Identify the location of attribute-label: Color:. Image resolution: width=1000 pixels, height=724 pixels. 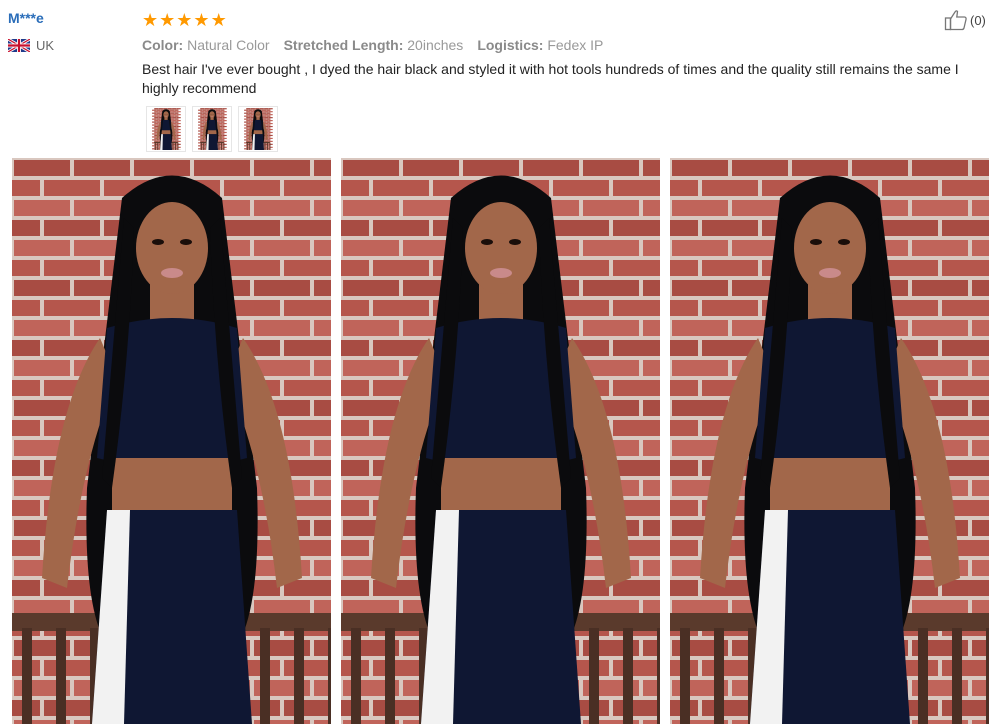
(163, 45).